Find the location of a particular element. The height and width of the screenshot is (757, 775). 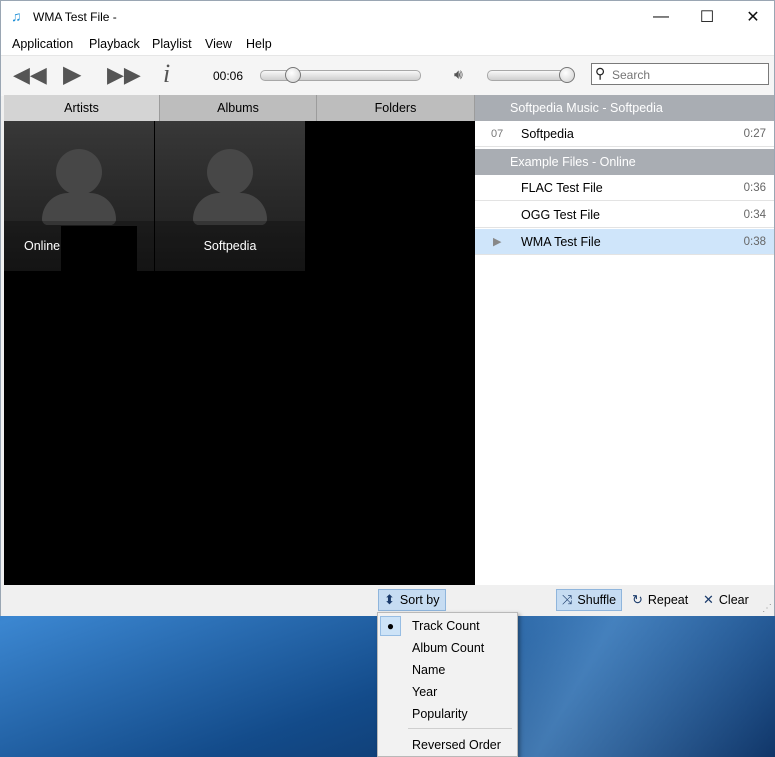

close-button: ✕ is located at coordinates (752, 17).